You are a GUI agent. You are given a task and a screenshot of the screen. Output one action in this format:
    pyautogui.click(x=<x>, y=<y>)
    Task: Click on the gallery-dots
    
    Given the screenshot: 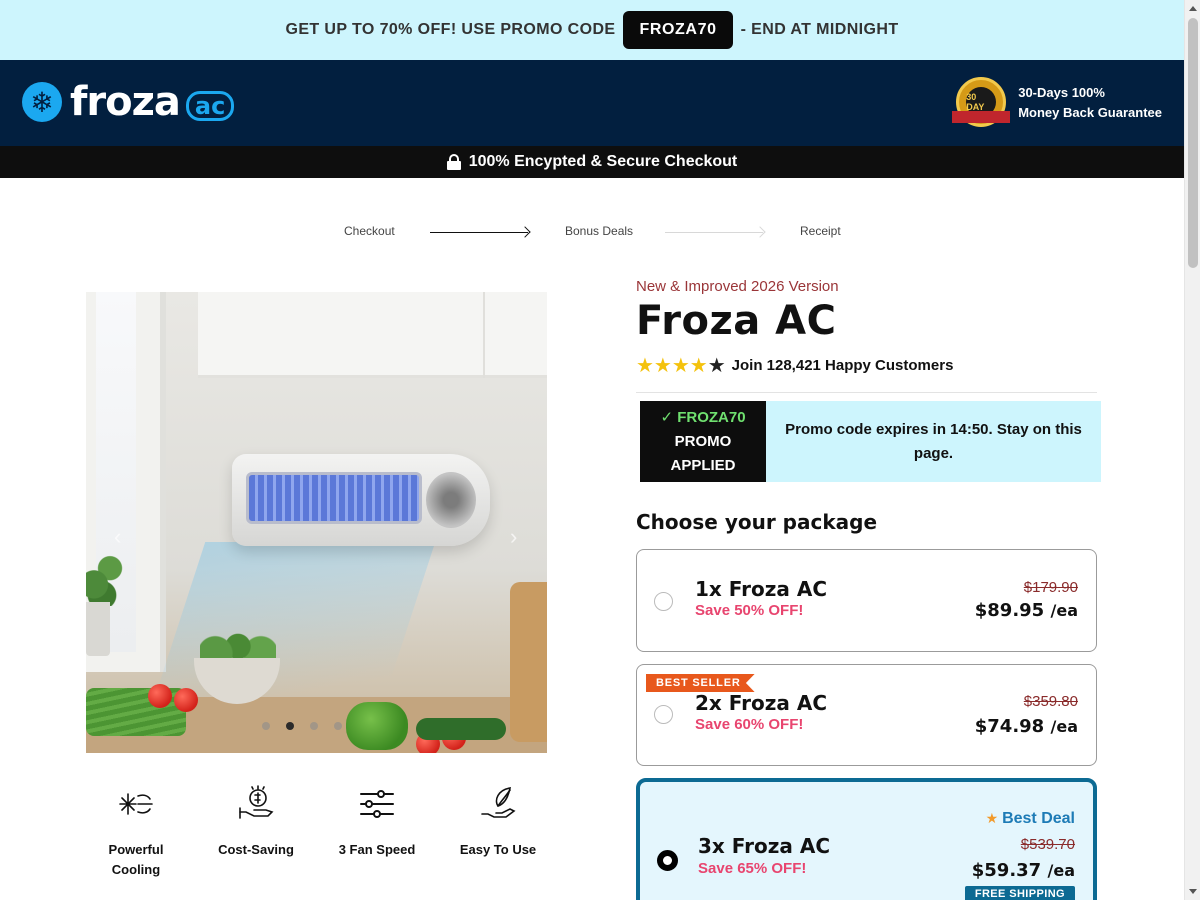 What is the action you would take?
    pyautogui.click(x=302, y=726)
    